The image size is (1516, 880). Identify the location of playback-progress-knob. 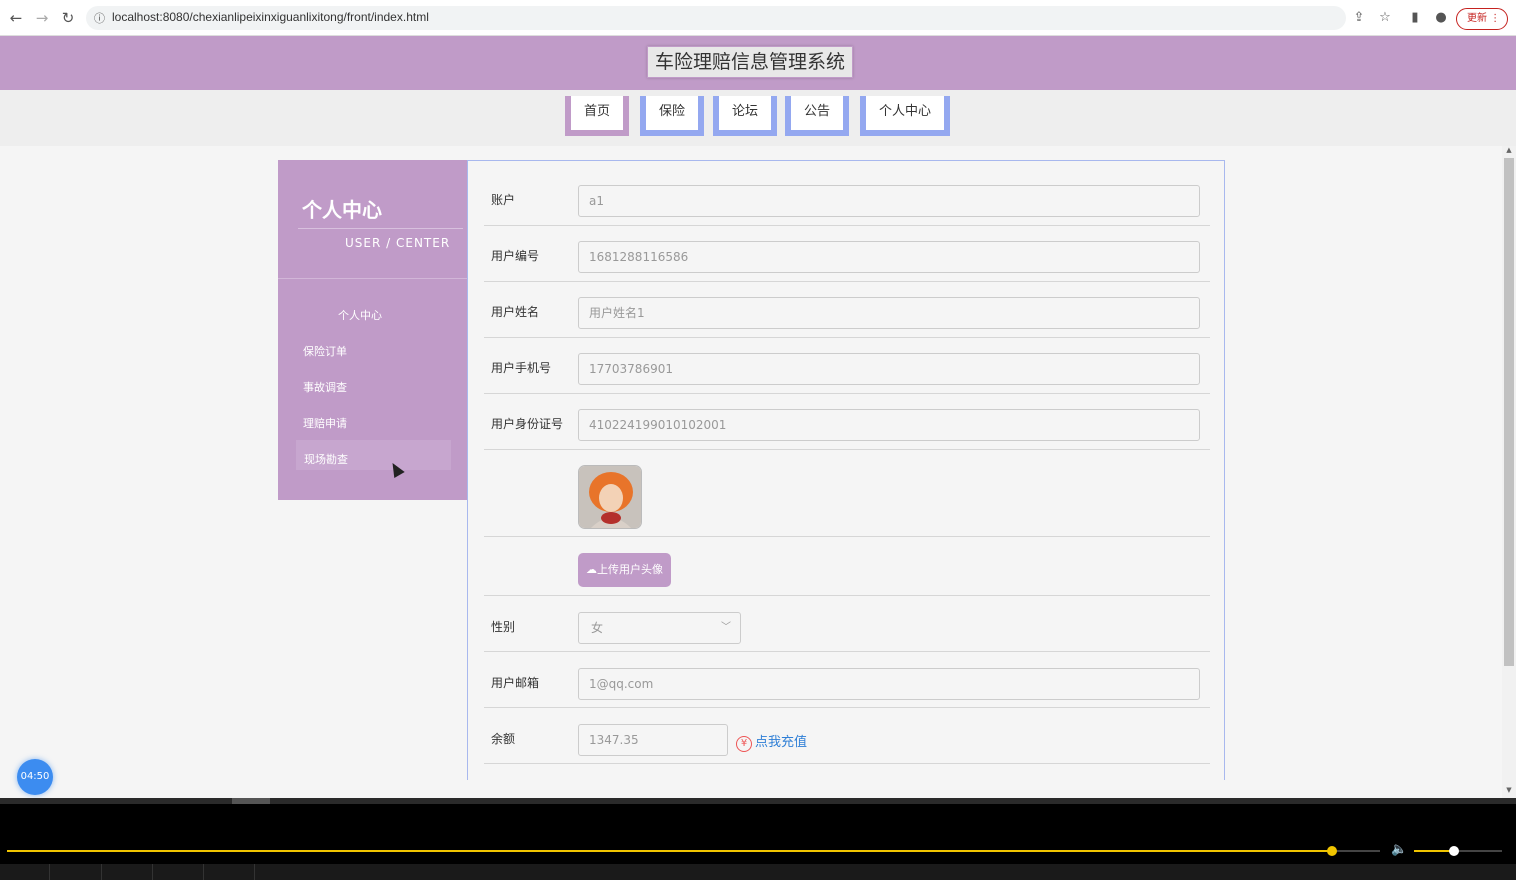
(1331, 851).